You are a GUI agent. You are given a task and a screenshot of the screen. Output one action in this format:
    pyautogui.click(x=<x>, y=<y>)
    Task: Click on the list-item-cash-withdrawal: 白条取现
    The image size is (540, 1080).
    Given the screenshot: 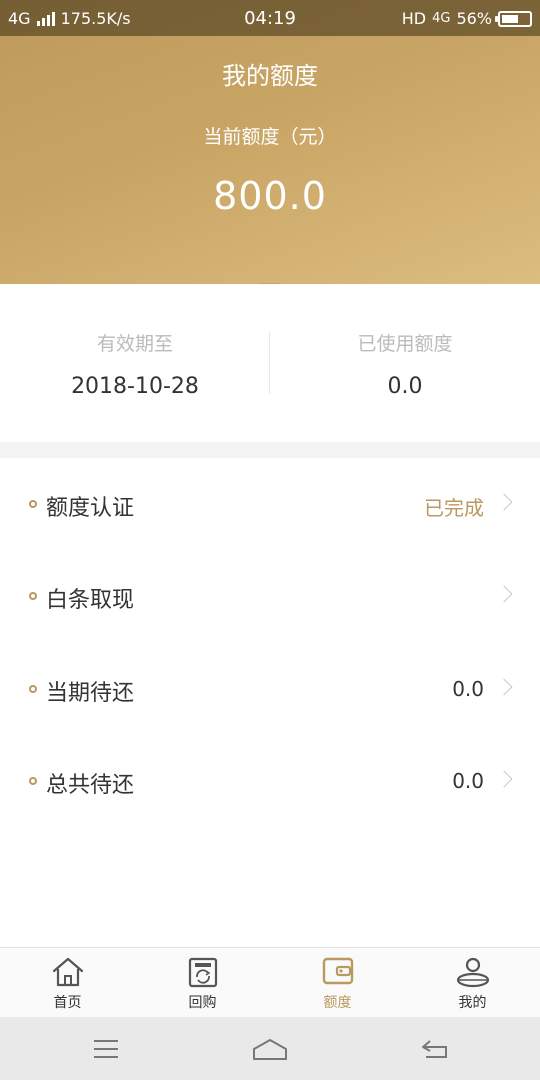 What is the action you would take?
    pyautogui.click(x=270, y=596)
    